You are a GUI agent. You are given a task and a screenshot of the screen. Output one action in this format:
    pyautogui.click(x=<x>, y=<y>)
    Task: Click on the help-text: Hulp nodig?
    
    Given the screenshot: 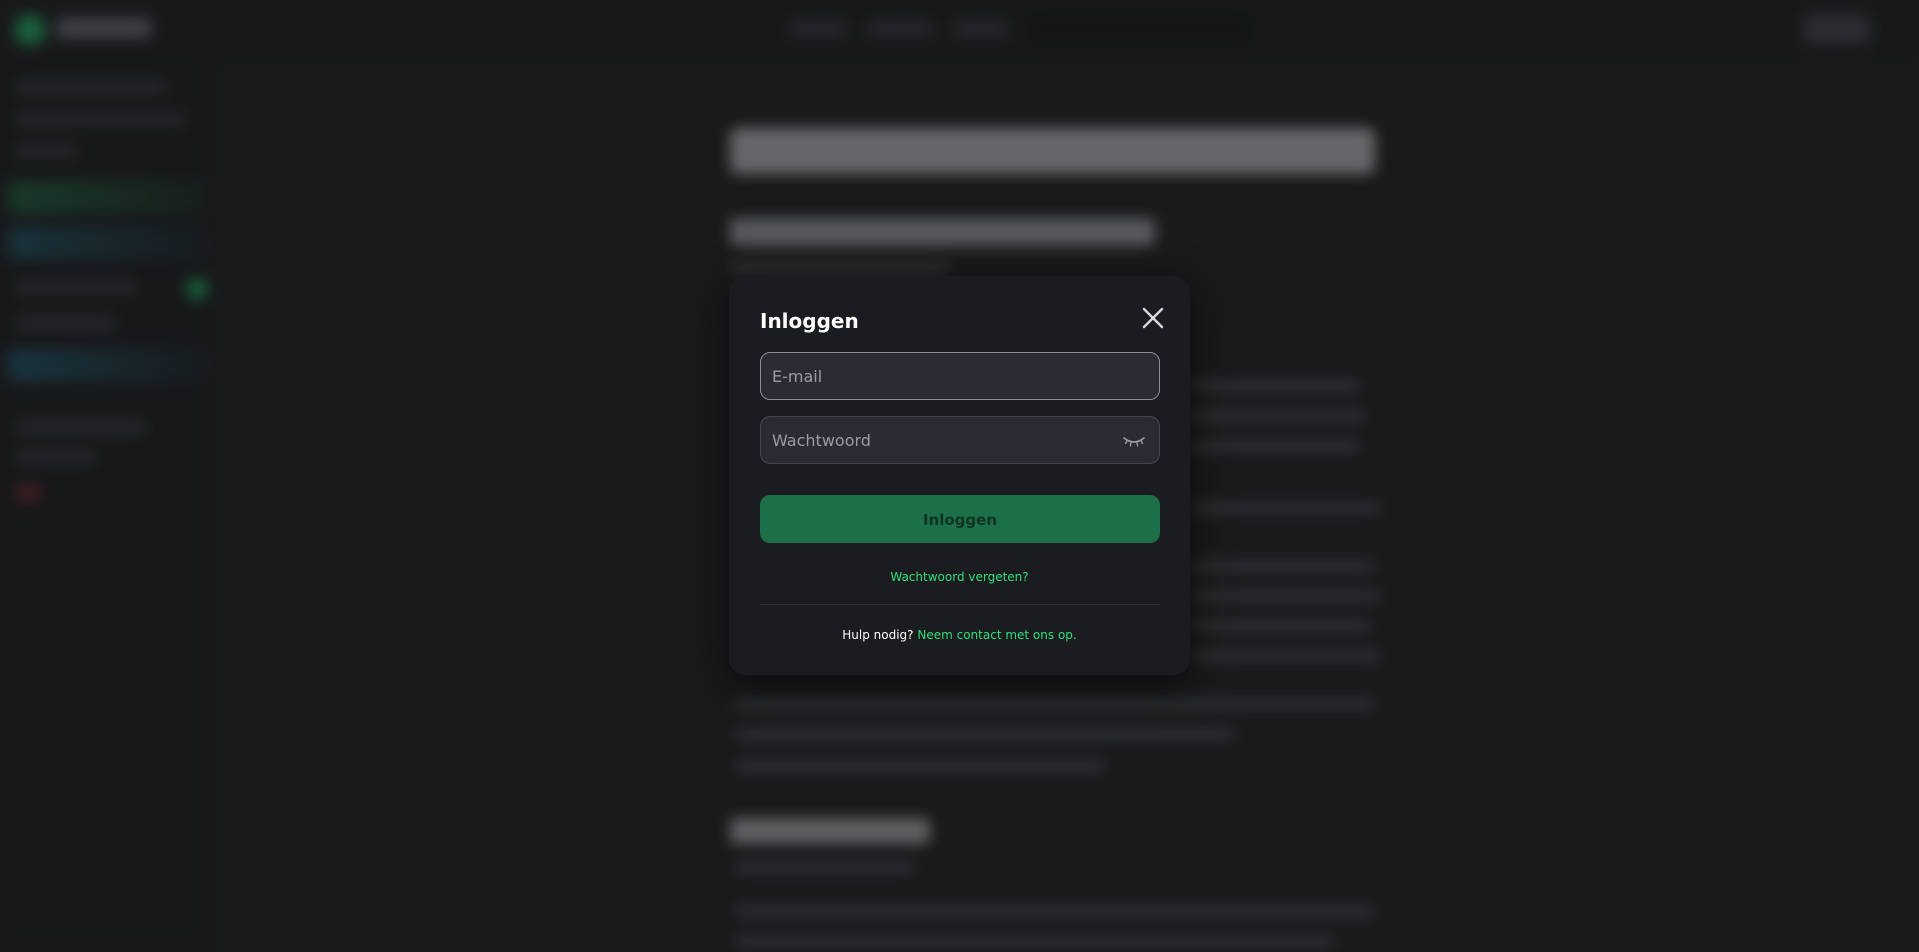 What is the action you would take?
    pyautogui.click(x=878, y=635)
    